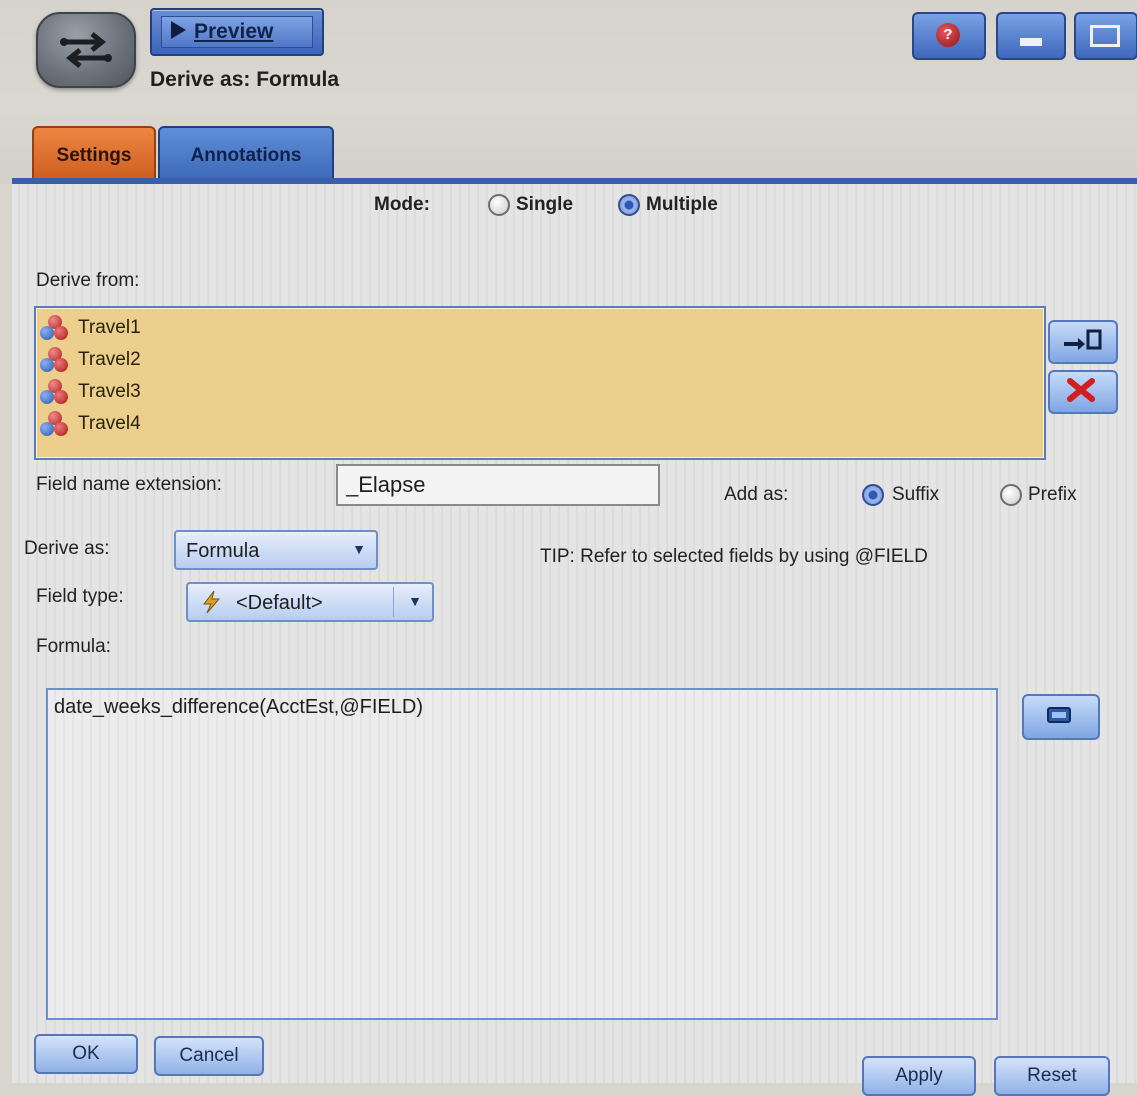 This screenshot has height=1096, width=1137. What do you see at coordinates (919, 1076) in the screenshot?
I see `apply-button: Apply` at bounding box center [919, 1076].